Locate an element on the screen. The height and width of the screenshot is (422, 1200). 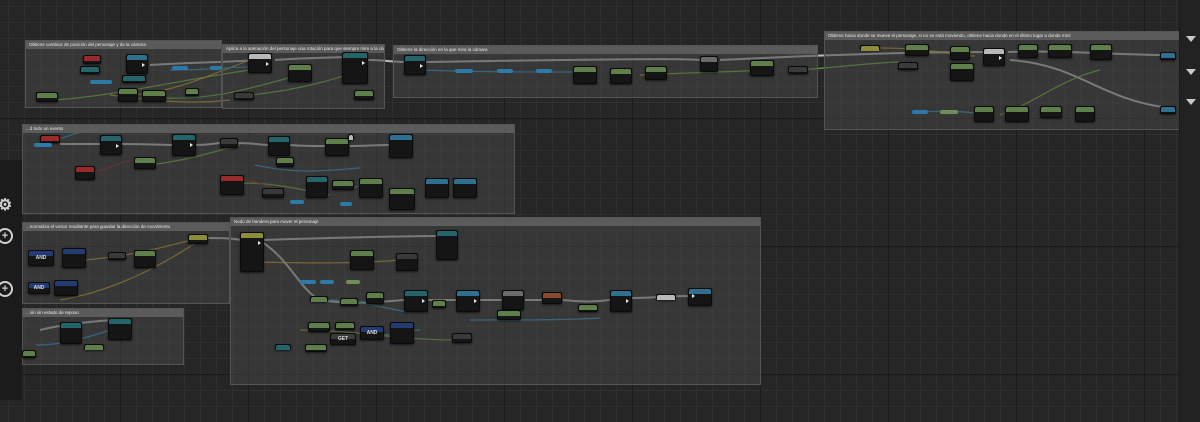
blueprint-node: GET is located at coordinates (343, 339).